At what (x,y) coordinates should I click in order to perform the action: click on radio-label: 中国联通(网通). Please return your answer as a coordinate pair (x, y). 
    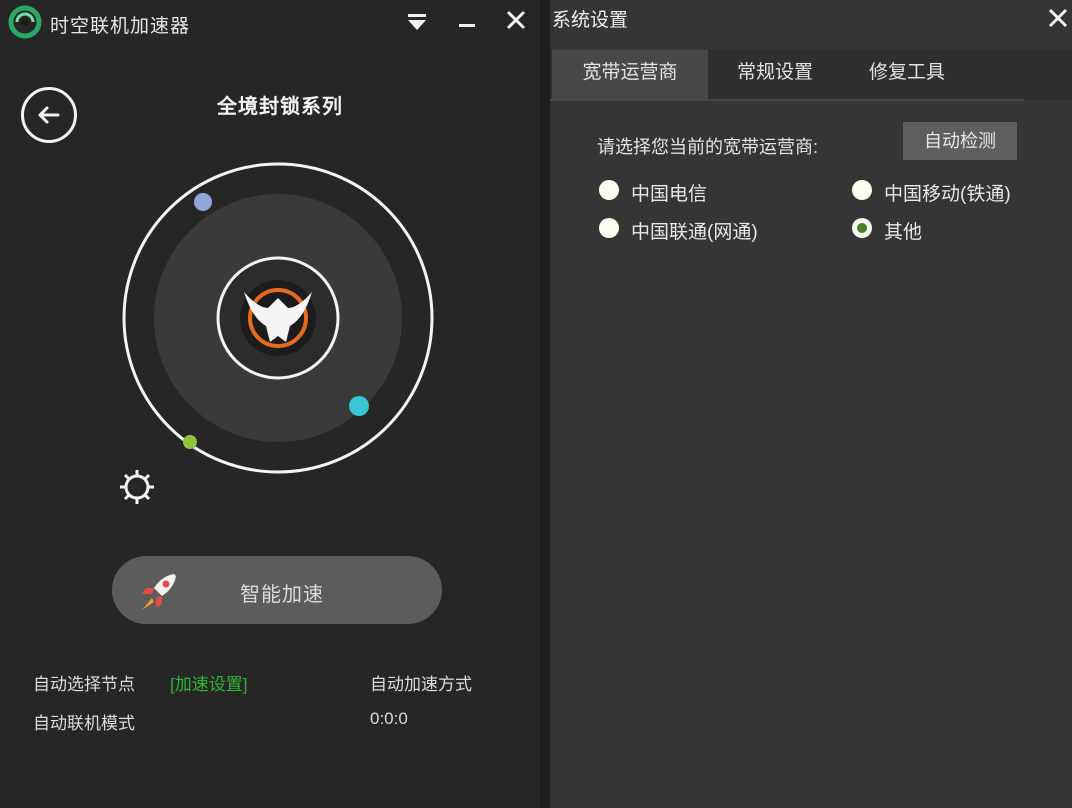
    Looking at the image, I should click on (694, 232).